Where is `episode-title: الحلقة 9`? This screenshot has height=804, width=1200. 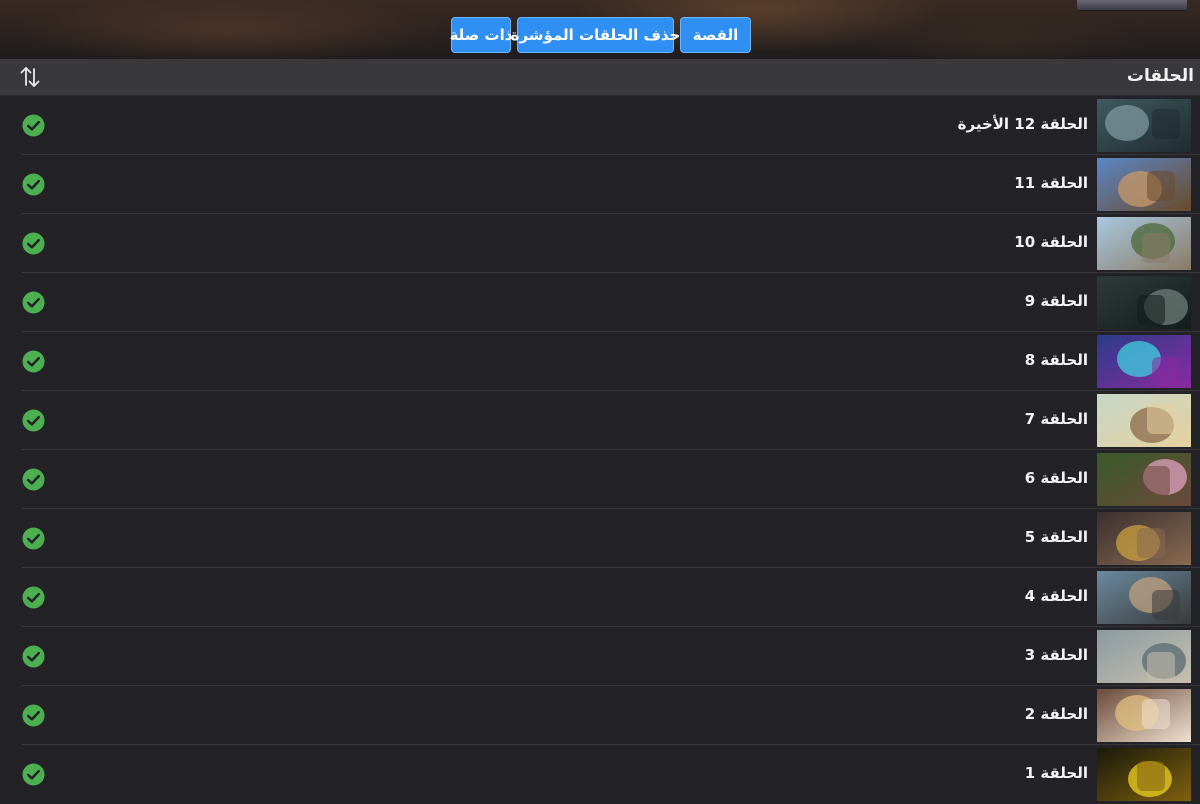
episode-title: الحلقة 9 is located at coordinates (1056, 301).